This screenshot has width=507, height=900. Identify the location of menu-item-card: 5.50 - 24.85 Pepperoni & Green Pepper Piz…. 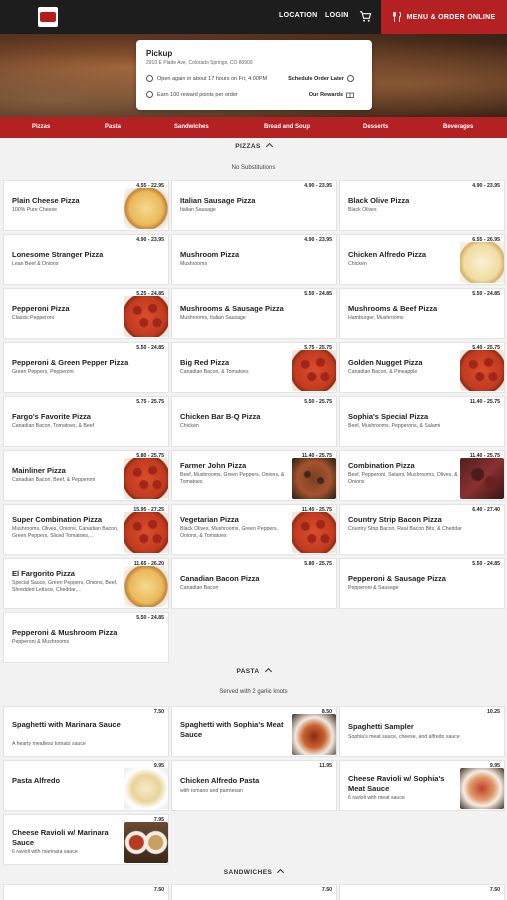
(86, 367).